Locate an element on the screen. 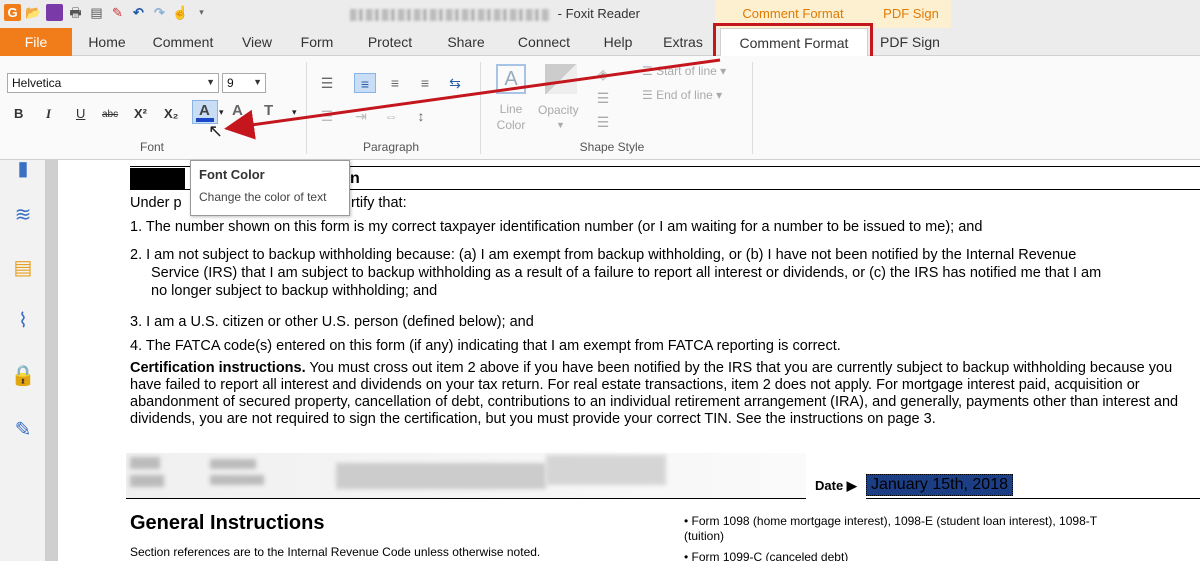 This screenshot has width=1200, height=561. line-color-label: Line Color is located at coordinates (511, 117).